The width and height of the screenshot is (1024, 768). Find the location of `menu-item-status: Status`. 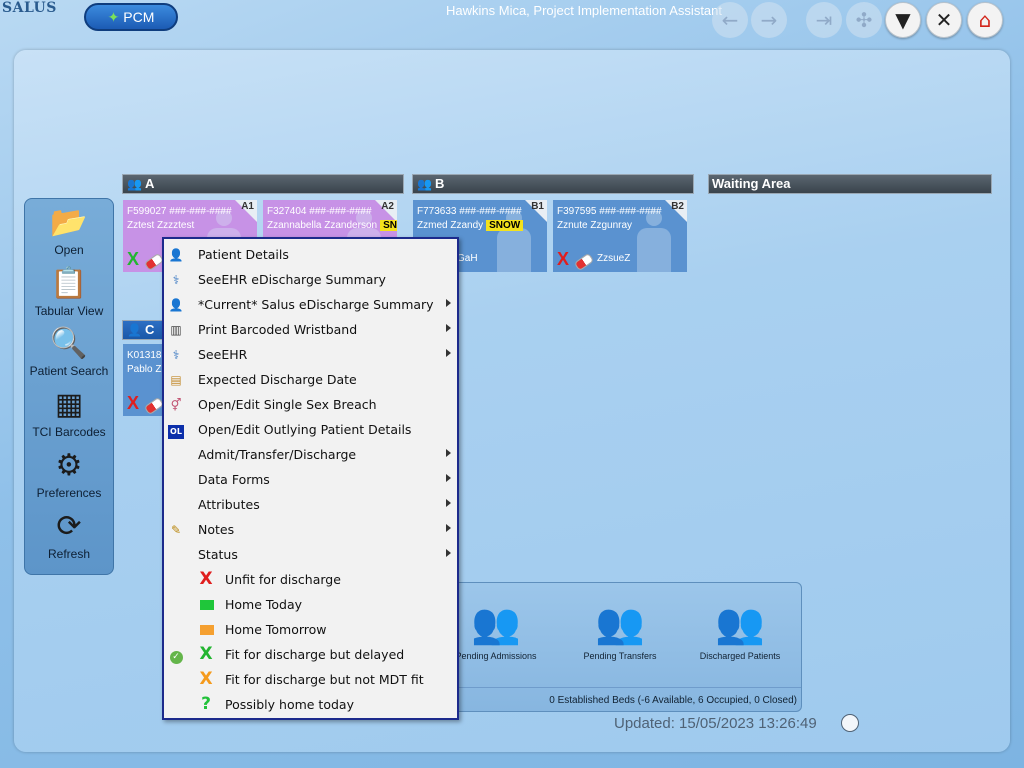

menu-item-status: Status is located at coordinates (310, 555).